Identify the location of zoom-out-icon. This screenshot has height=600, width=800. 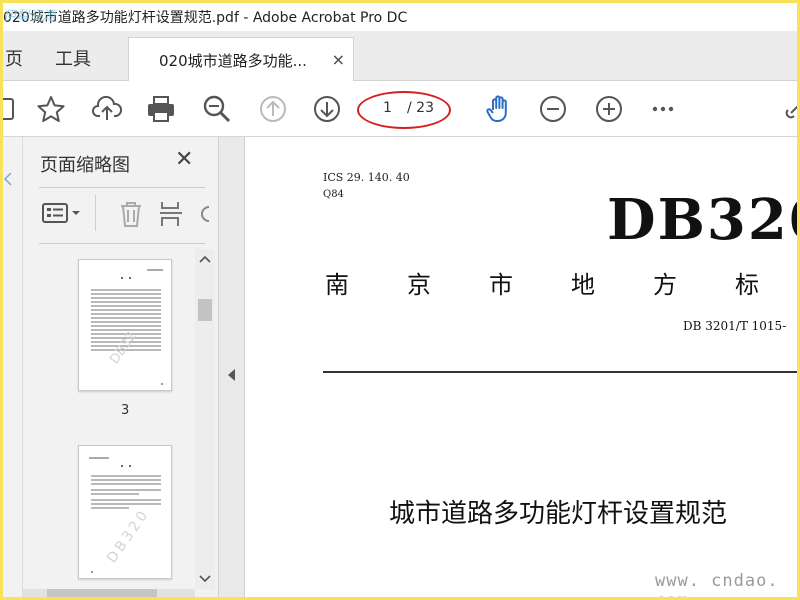
(553, 109).